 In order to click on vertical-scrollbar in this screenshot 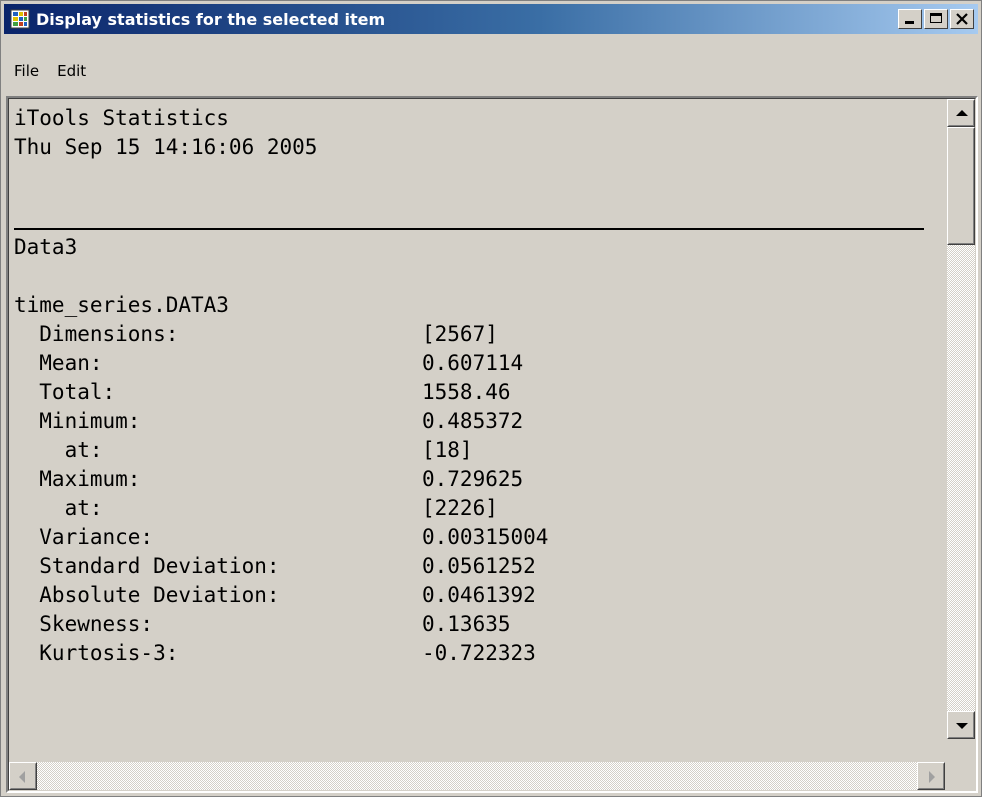, I will do `click(961, 419)`.